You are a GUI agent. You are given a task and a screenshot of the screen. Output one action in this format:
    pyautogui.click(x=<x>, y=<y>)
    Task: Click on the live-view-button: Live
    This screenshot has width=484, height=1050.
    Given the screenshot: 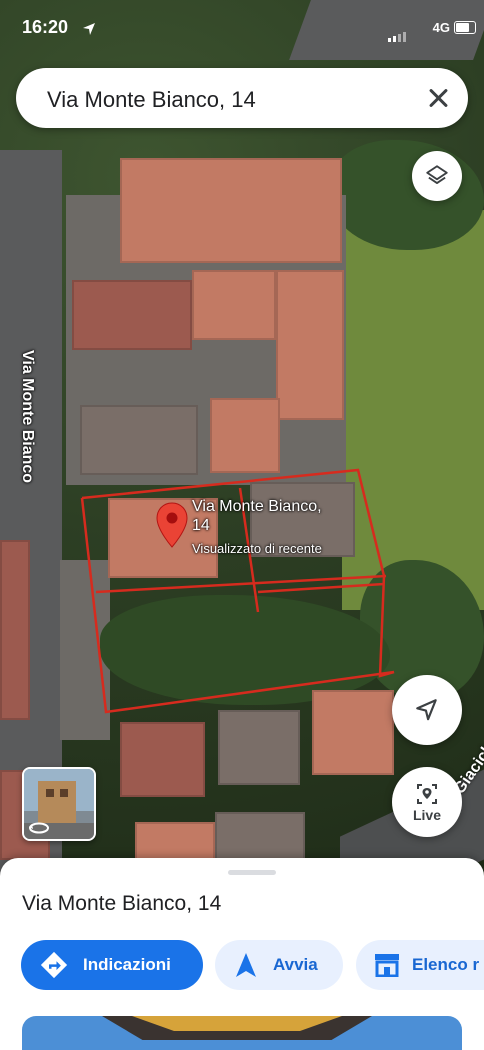 What is the action you would take?
    pyautogui.click(x=427, y=802)
    